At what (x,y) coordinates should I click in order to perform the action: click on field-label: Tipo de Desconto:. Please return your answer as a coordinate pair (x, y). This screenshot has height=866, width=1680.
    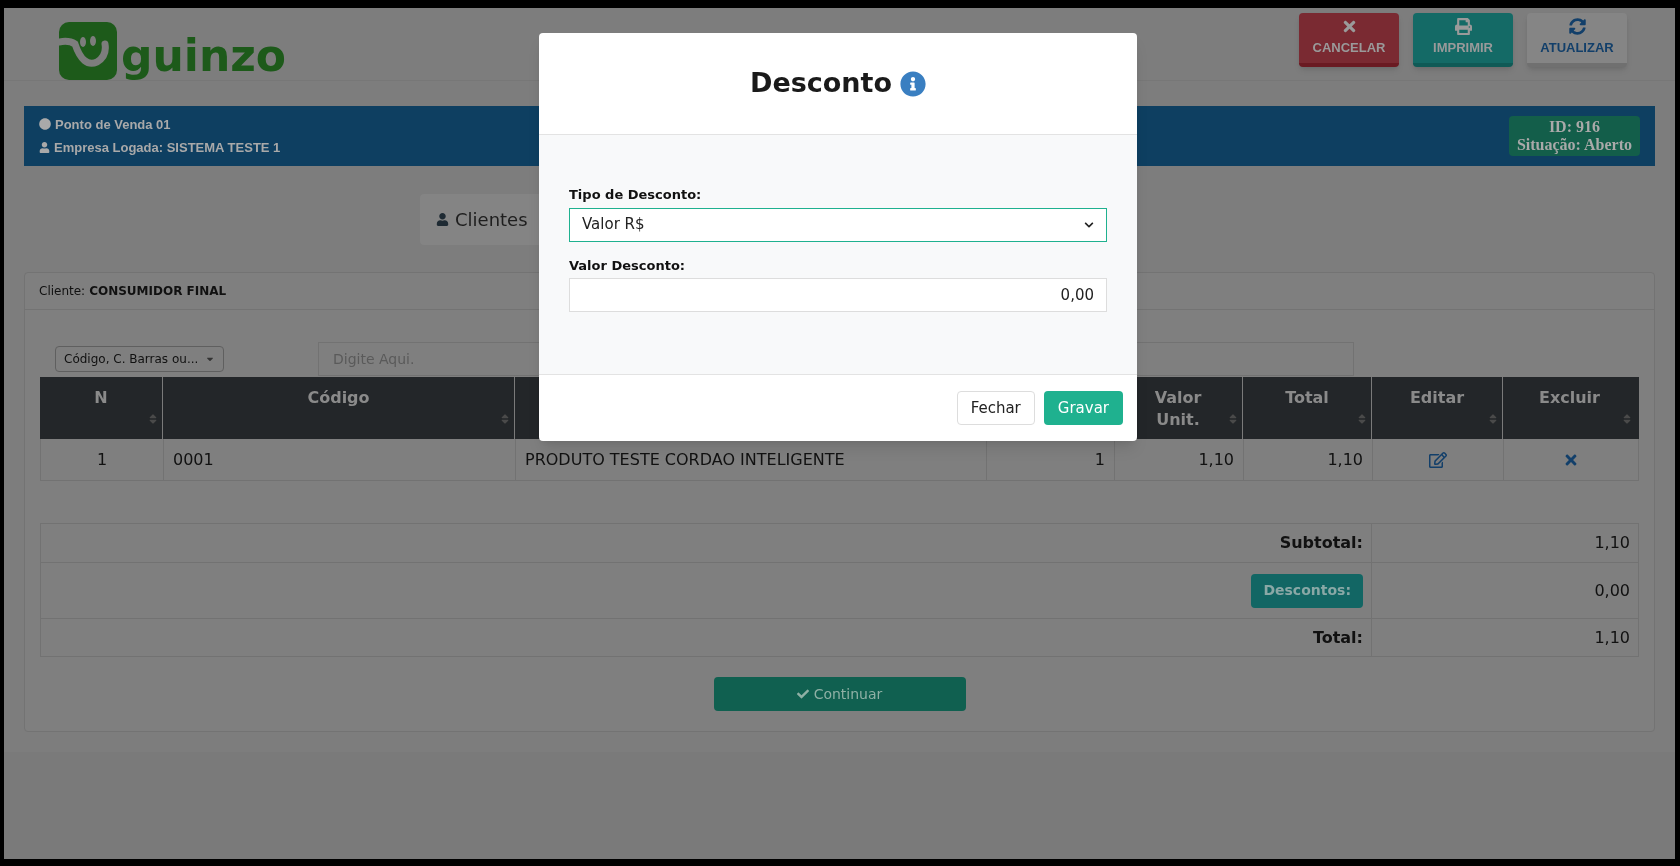
    Looking at the image, I should click on (636, 195).